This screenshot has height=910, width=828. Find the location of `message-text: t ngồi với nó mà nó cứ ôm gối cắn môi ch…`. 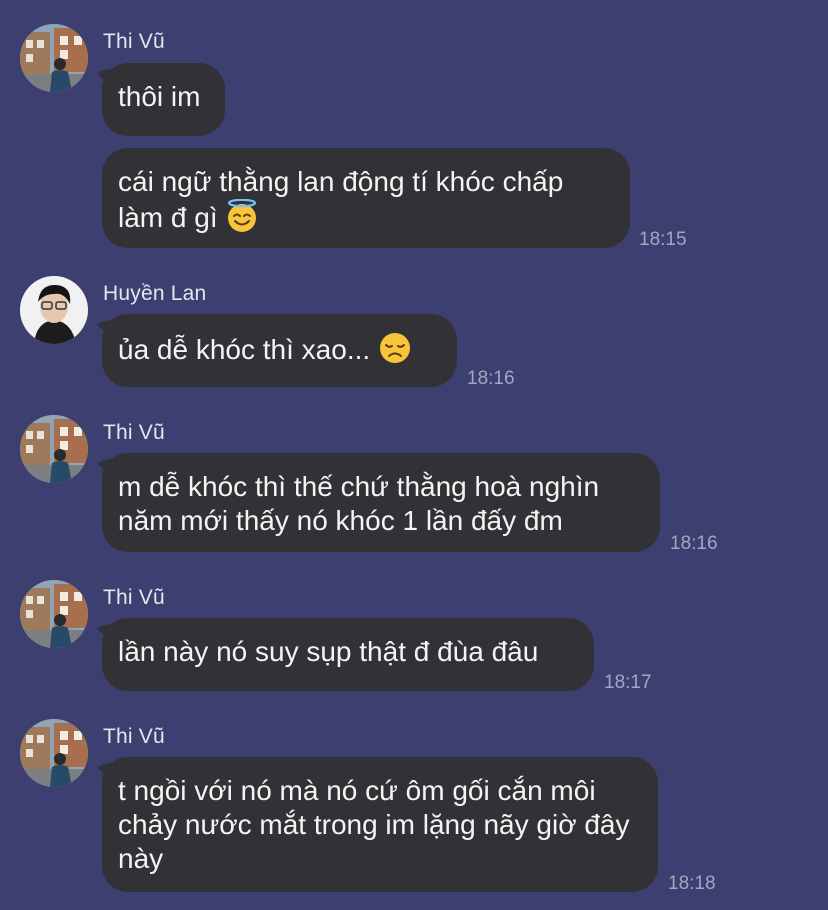

message-text: t ngồi với nó mà nó cứ ôm gối cắn môi ch… is located at coordinates (374, 824).